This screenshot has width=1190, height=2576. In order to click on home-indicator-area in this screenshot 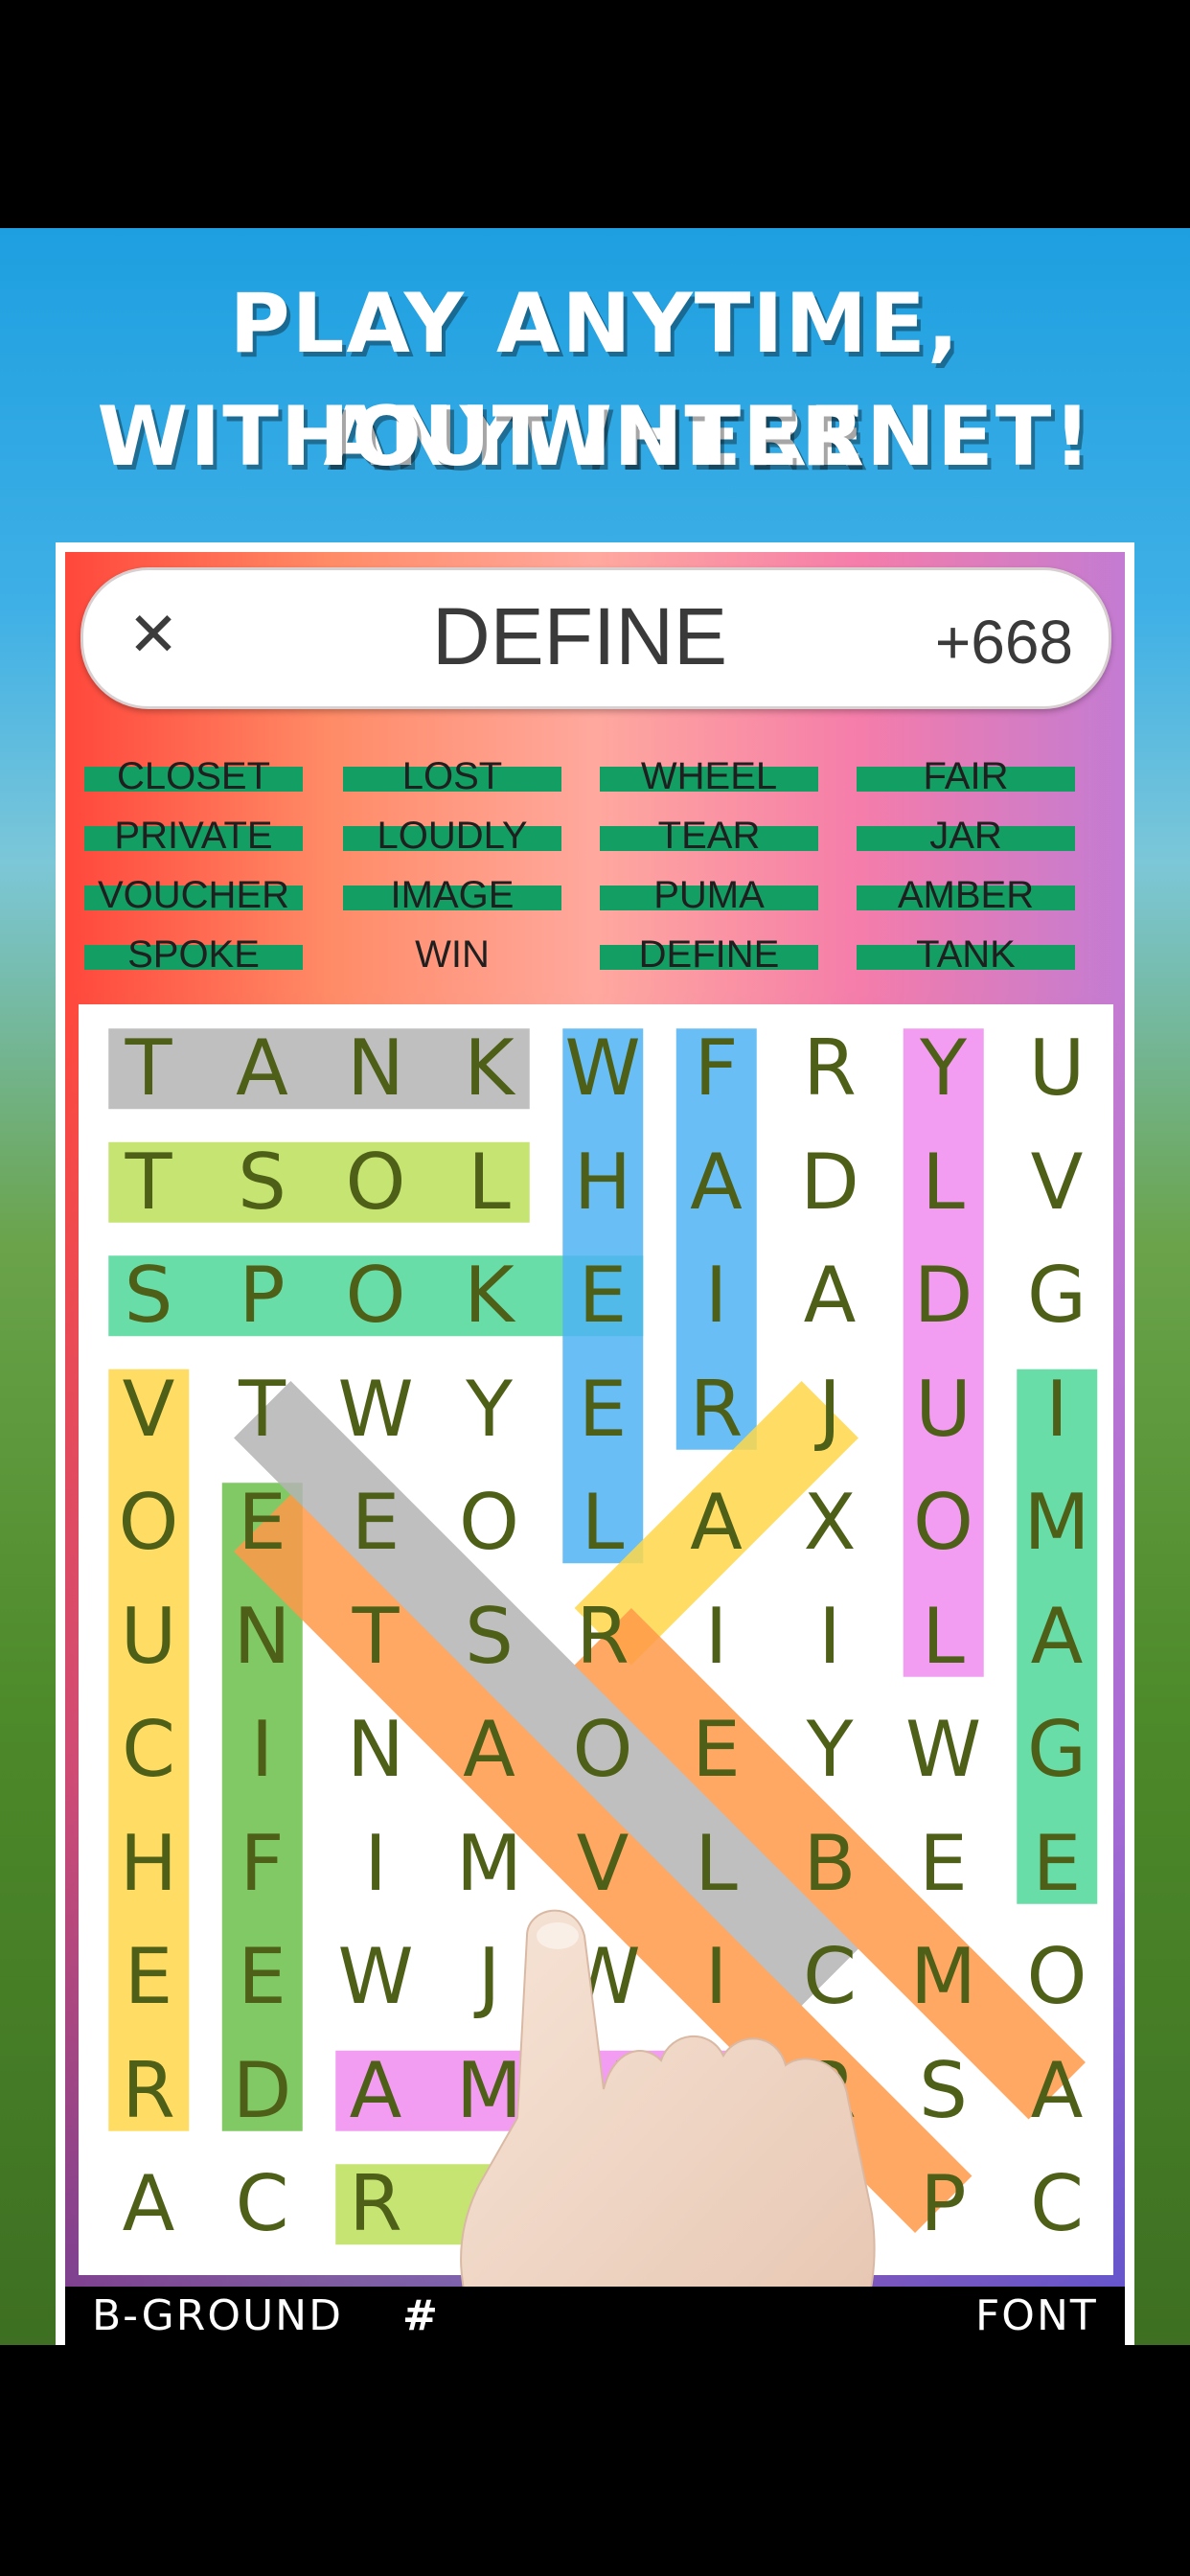, I will do `click(595, 2460)`.